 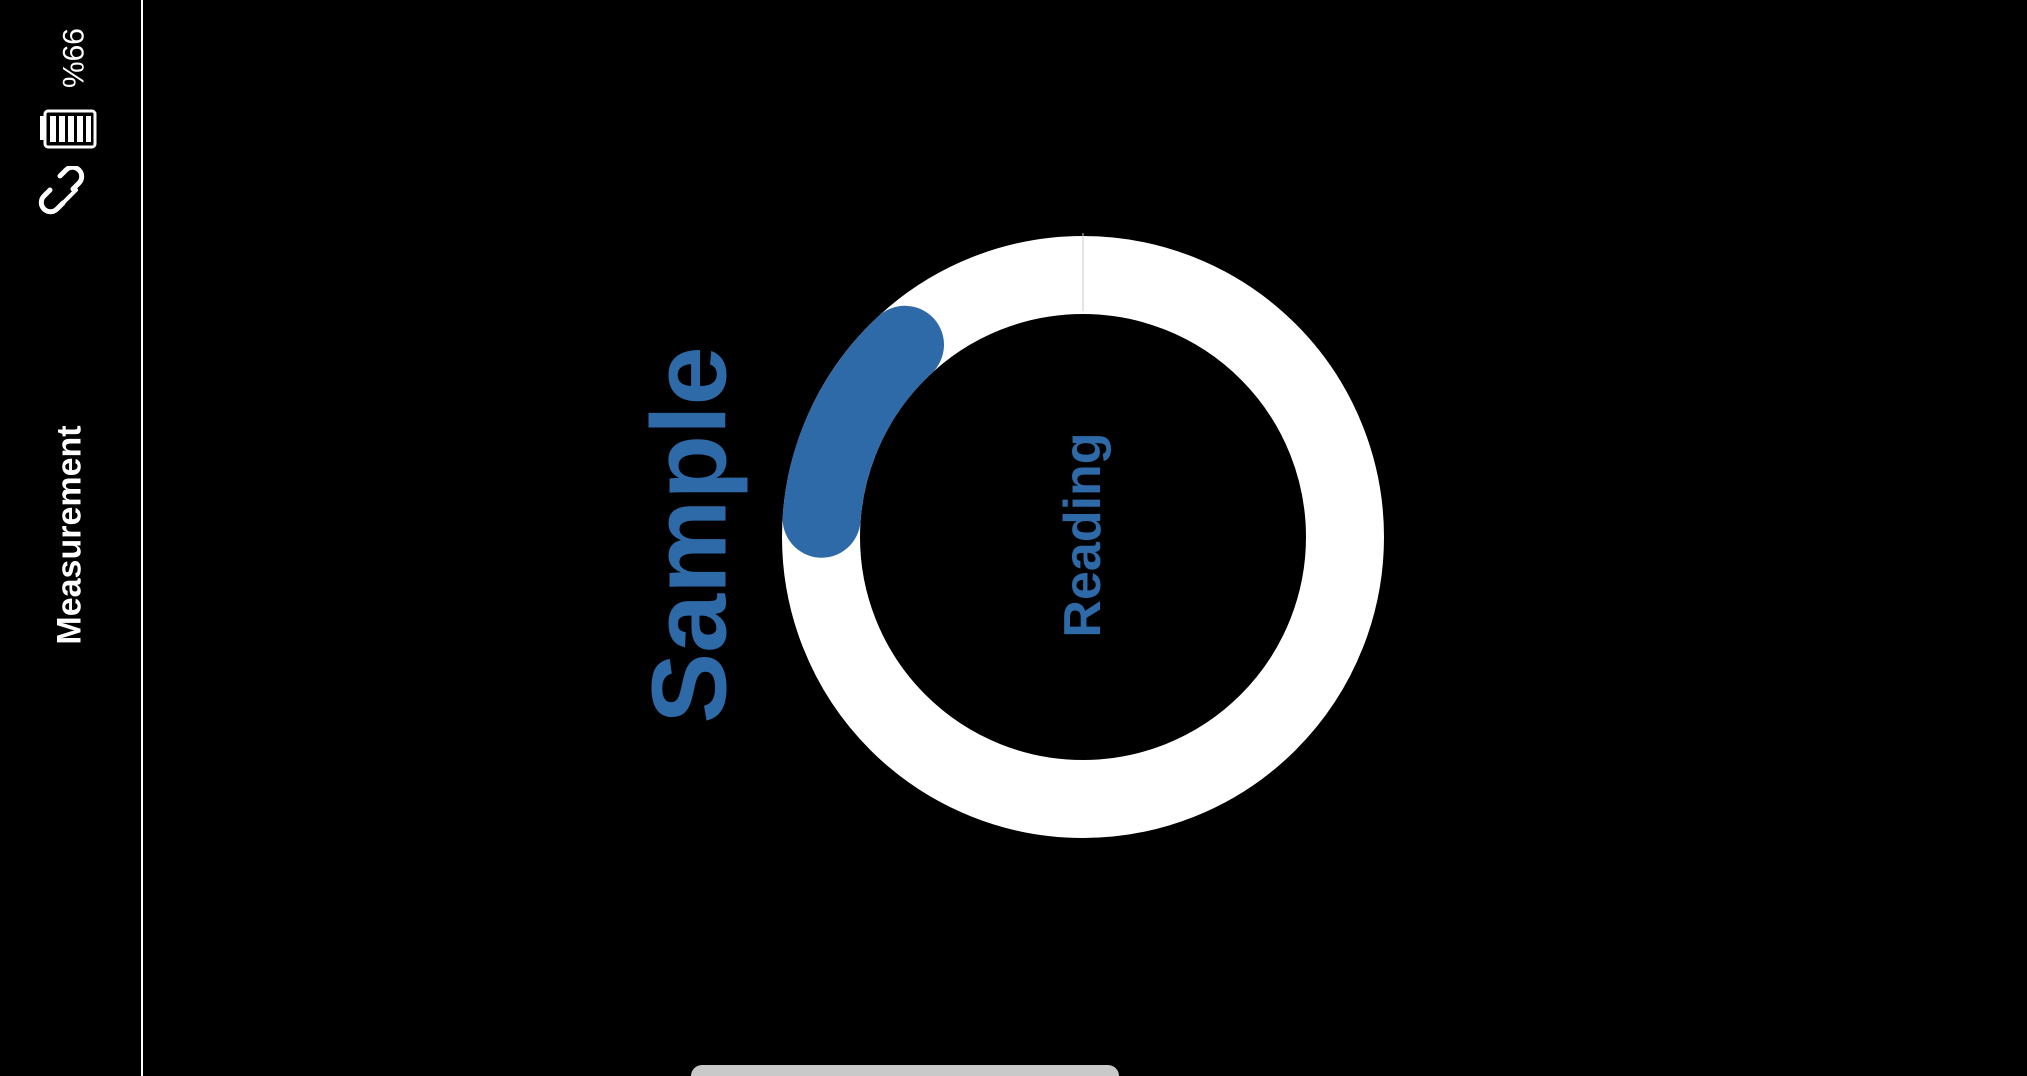 What do you see at coordinates (689, 535) in the screenshot?
I see `sample-label: Sample` at bounding box center [689, 535].